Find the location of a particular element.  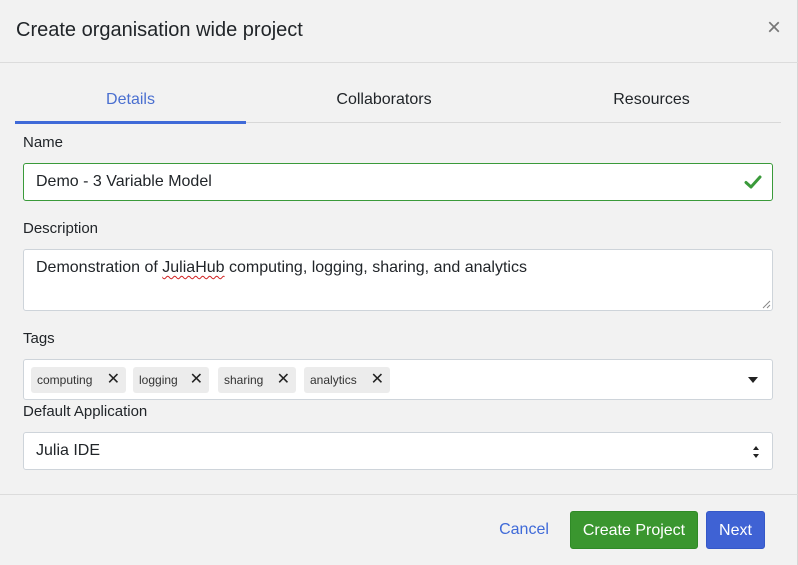

name-input-value: Demo - 3 Variable Model is located at coordinates (124, 181).